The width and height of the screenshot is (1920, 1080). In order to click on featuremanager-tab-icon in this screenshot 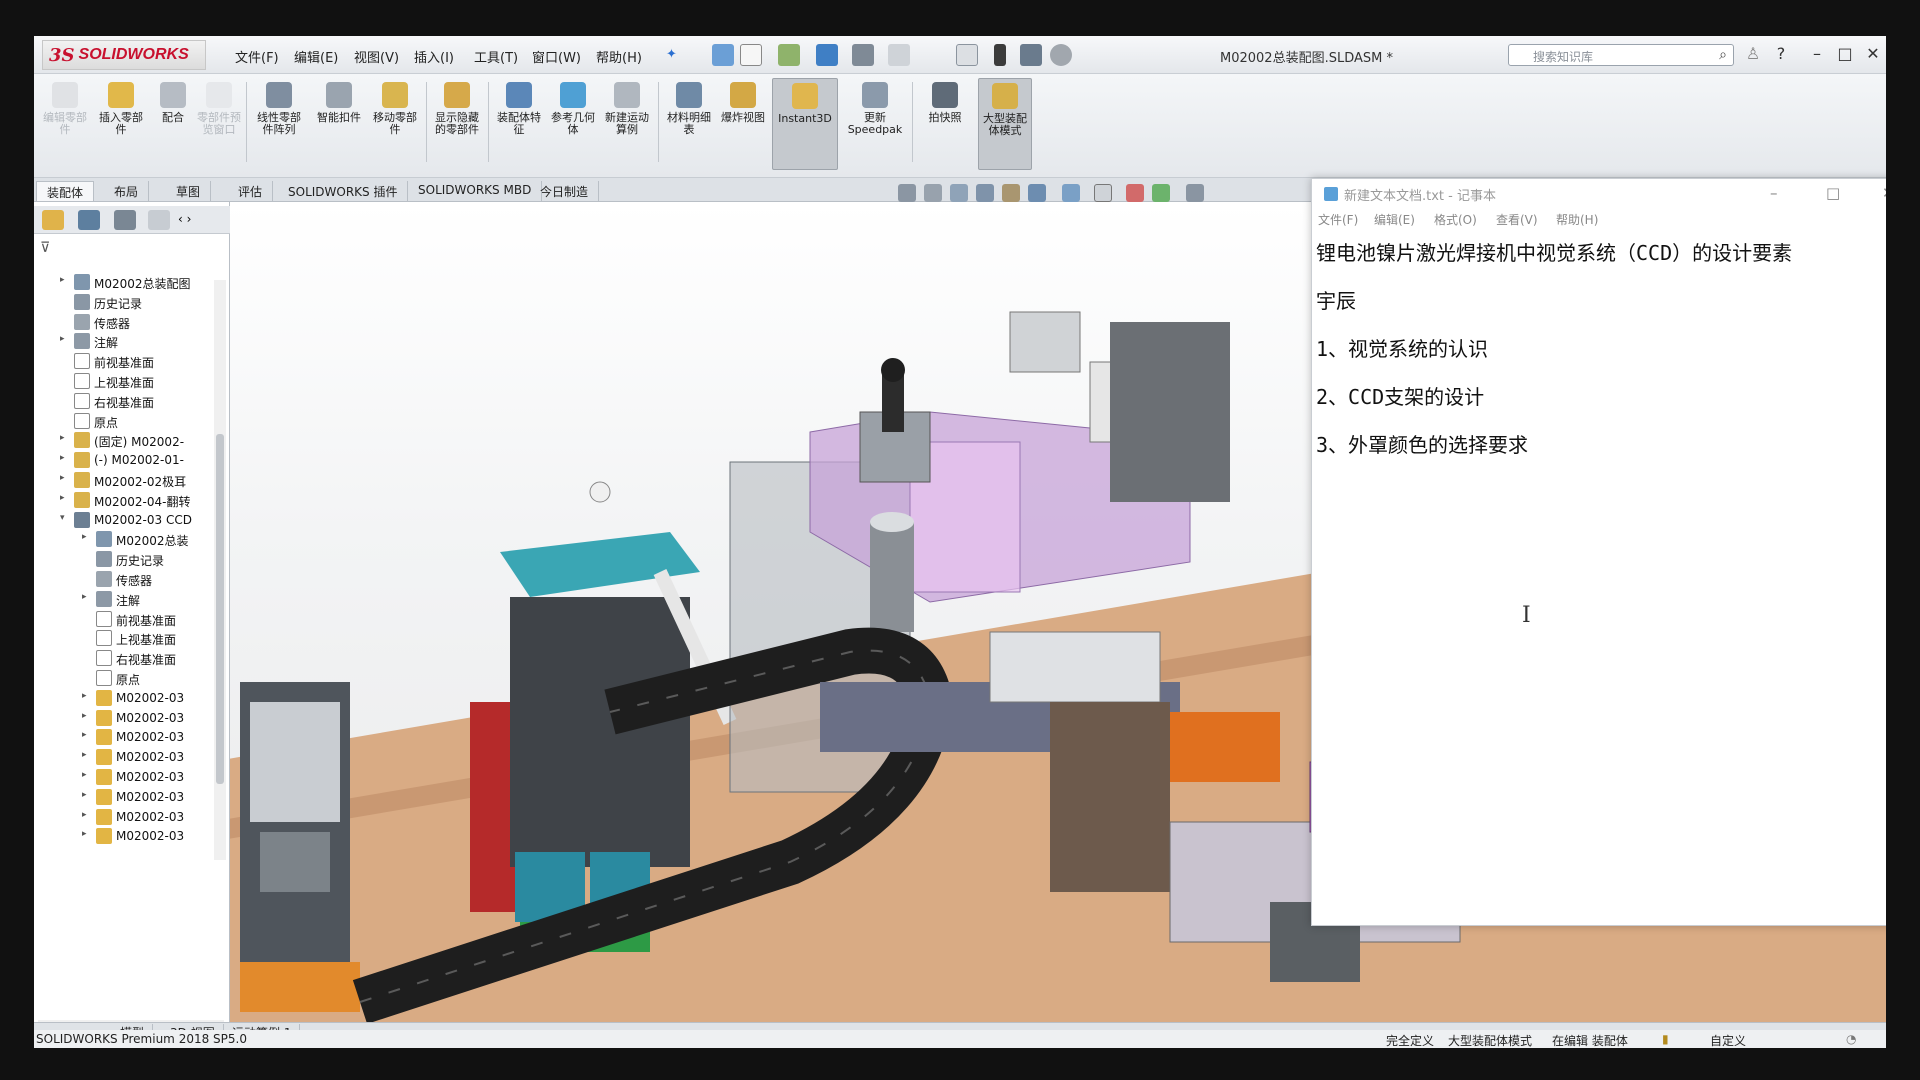, I will do `click(53, 220)`.